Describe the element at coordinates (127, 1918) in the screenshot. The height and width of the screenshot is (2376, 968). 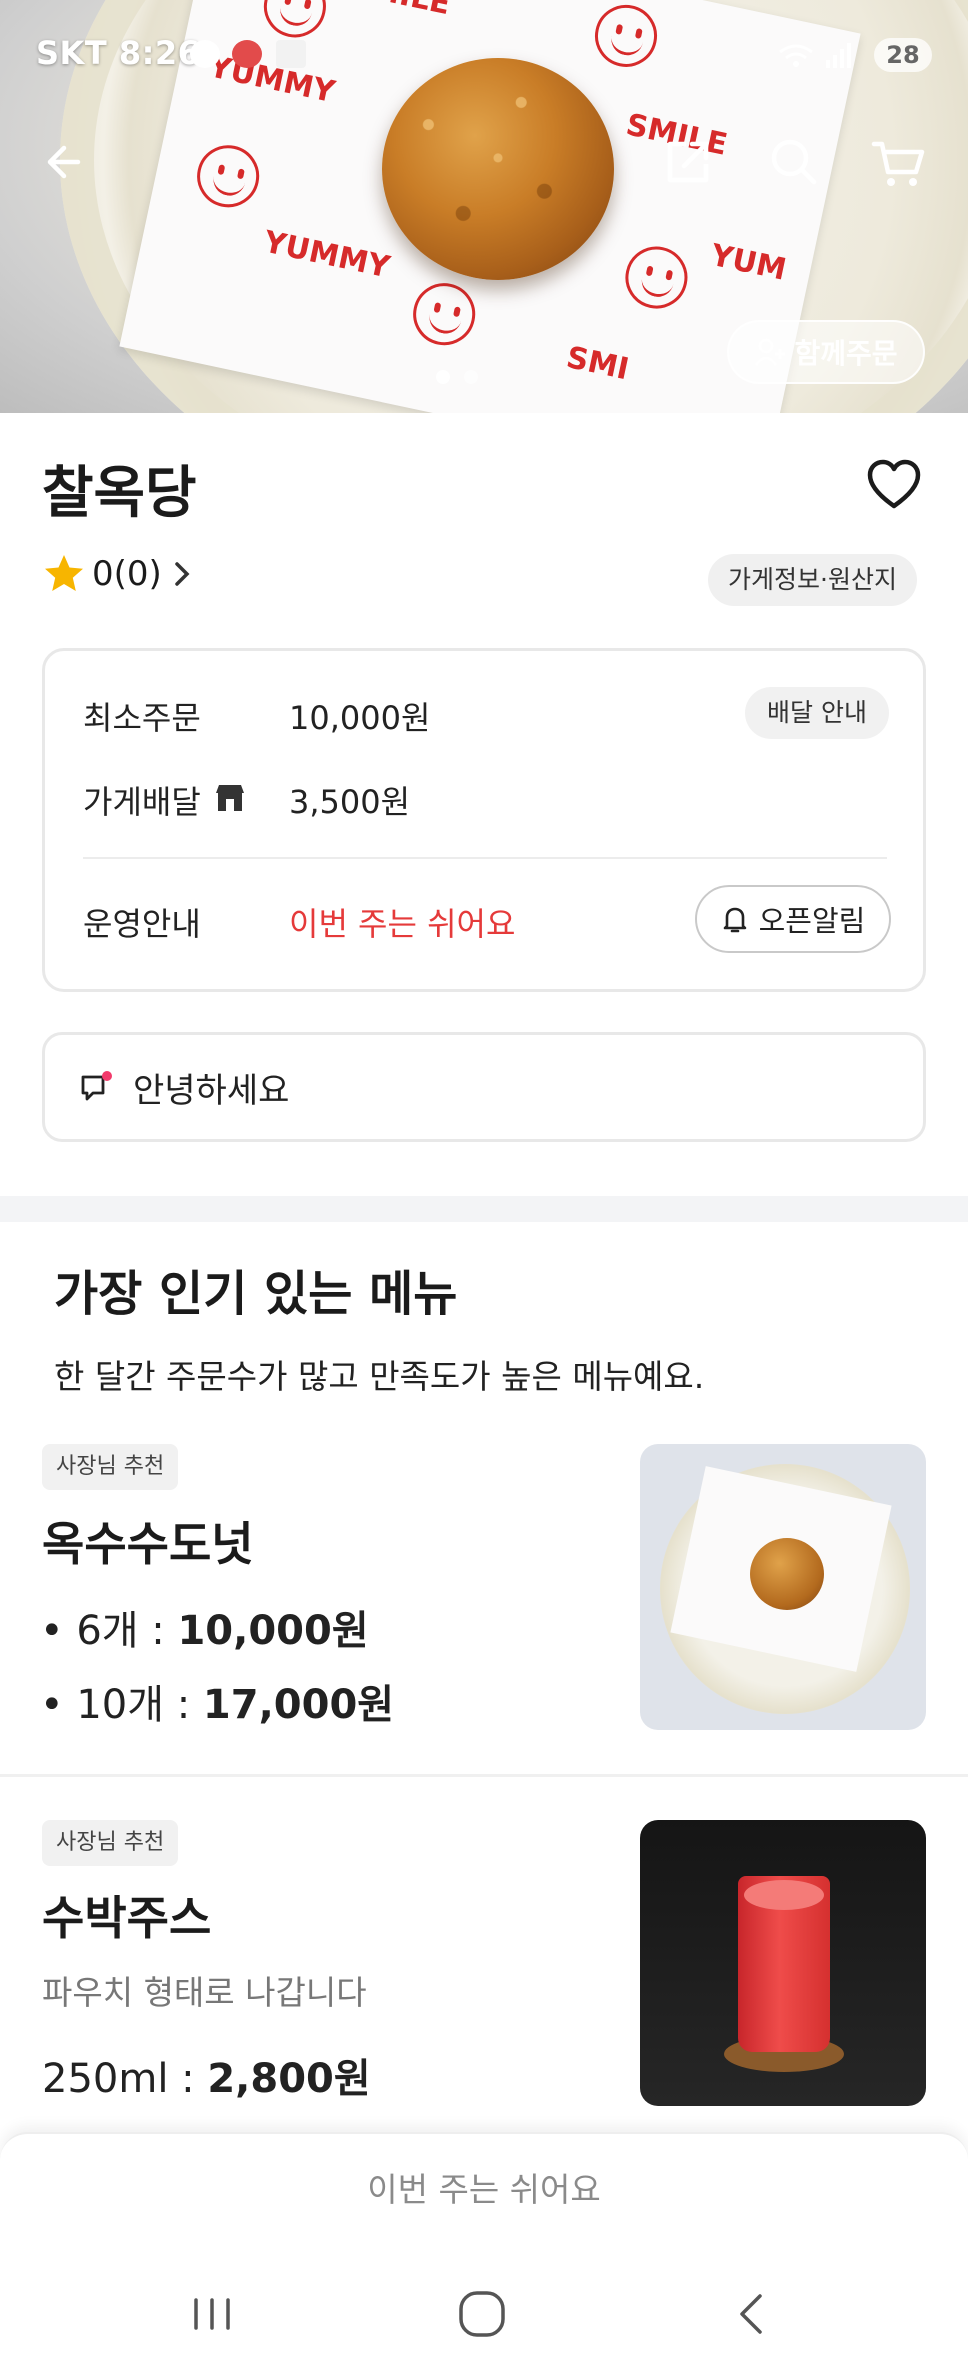
I see `menu-item-name: 수박주스` at that location.